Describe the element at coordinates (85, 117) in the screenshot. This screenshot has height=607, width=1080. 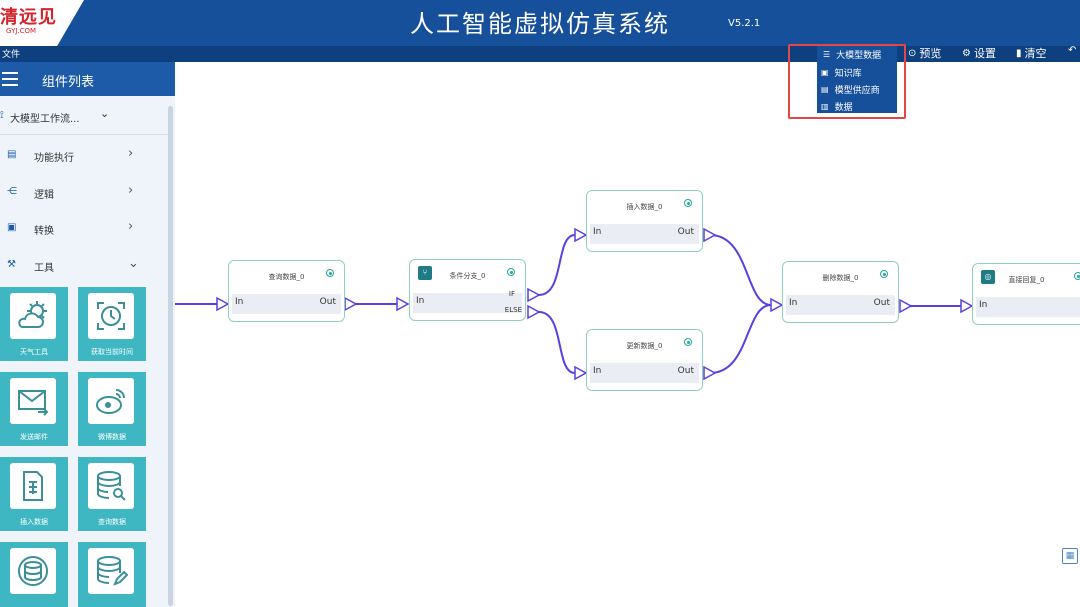
I see `workflow-select: ⟟ 大模型工作流... ⌄` at that location.